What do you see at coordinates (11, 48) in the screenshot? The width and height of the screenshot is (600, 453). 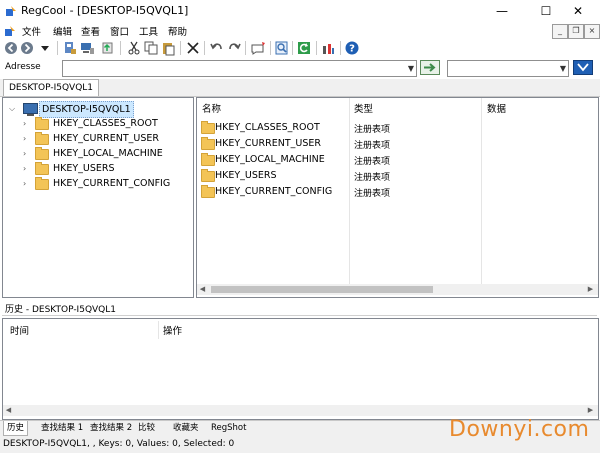 I see `back-icon` at bounding box center [11, 48].